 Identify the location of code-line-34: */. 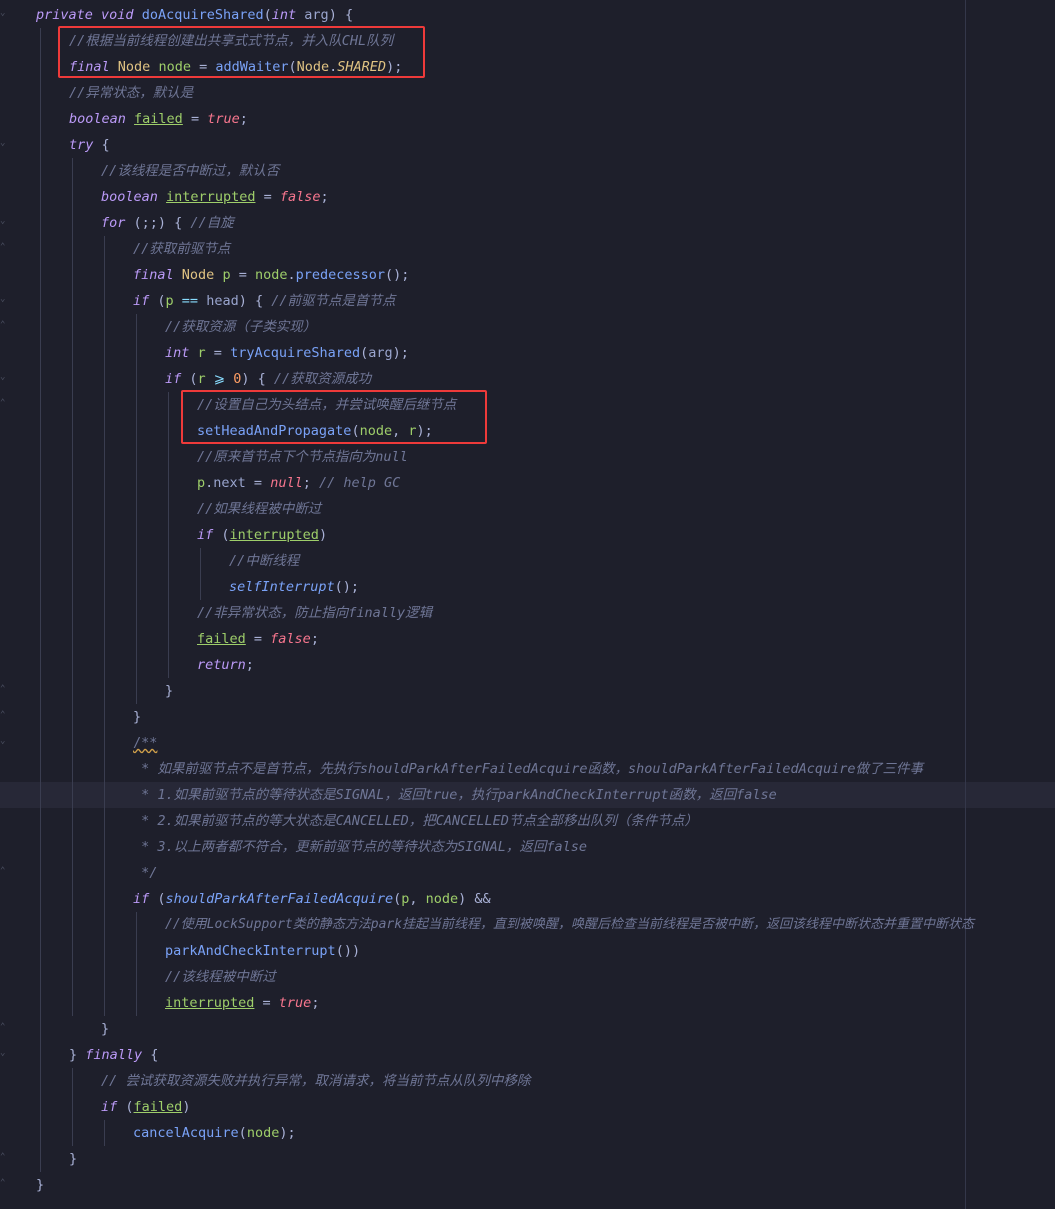
(145, 873).